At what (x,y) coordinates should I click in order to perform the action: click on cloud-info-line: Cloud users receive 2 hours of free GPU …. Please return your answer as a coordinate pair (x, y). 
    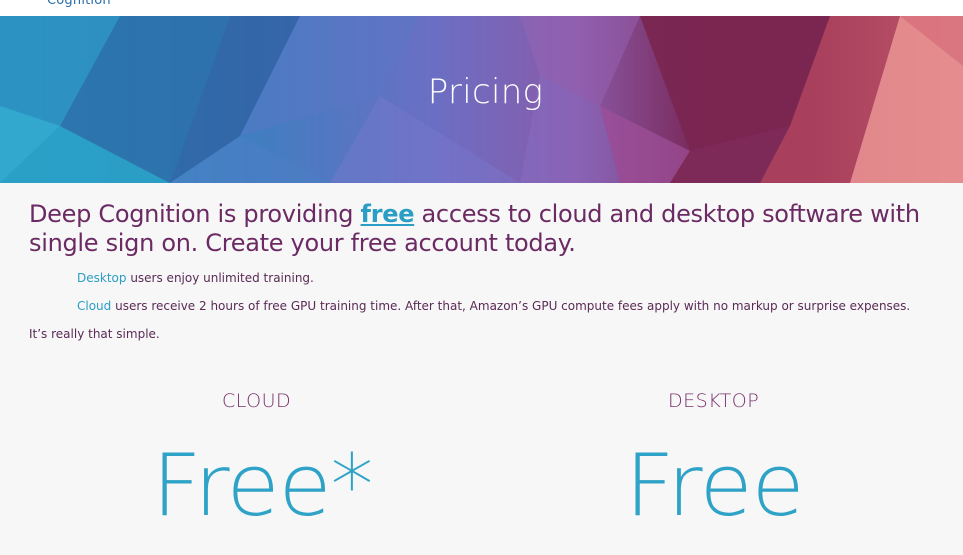
    Looking at the image, I should click on (493, 306).